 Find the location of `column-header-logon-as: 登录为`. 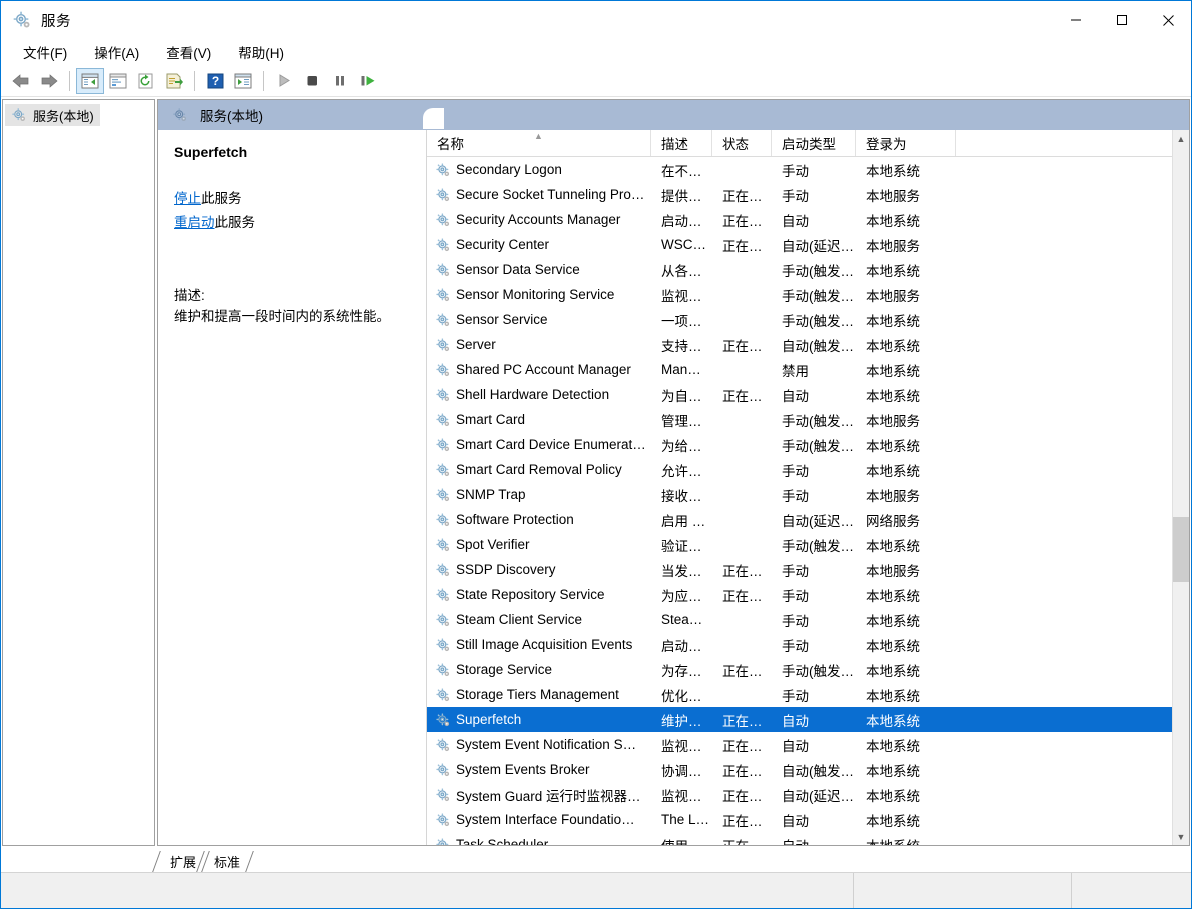

column-header-logon-as: 登录为 is located at coordinates (906, 143).